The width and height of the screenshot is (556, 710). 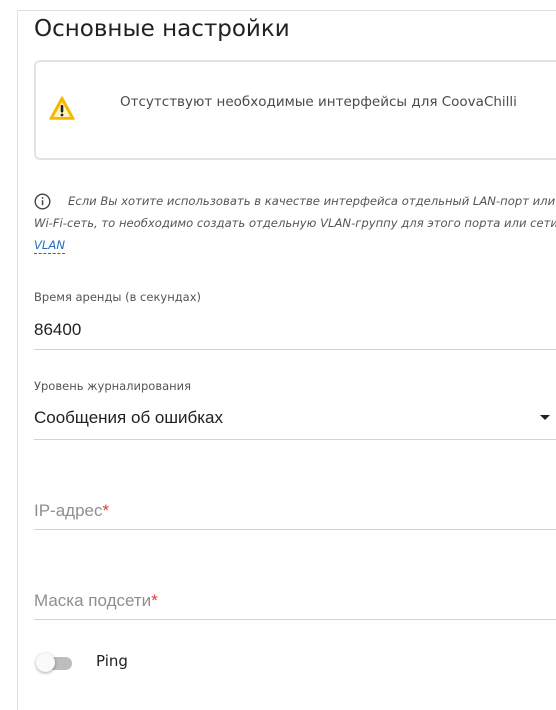 What do you see at coordinates (295, 349) in the screenshot?
I see `lease-time-underline` at bounding box center [295, 349].